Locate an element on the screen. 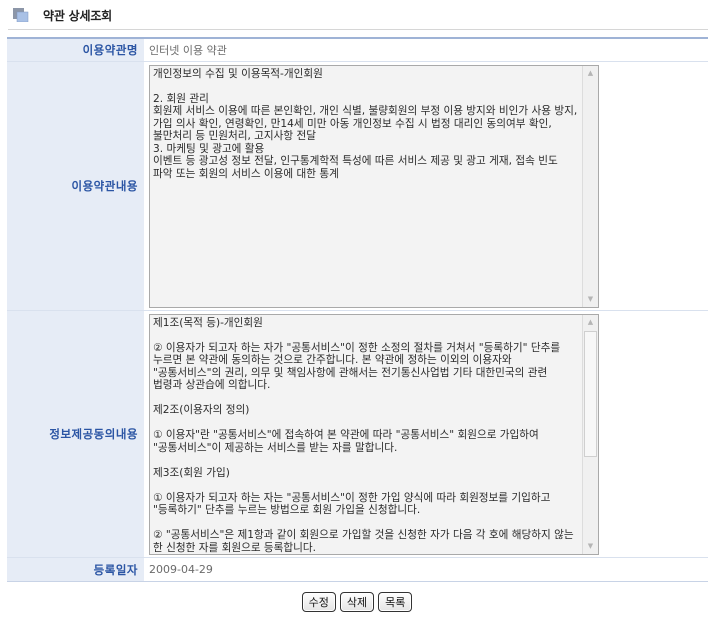 This screenshot has width=714, height=619. terms-title-row: 이용약관명 인터넷 이용 약관 is located at coordinates (357, 50).